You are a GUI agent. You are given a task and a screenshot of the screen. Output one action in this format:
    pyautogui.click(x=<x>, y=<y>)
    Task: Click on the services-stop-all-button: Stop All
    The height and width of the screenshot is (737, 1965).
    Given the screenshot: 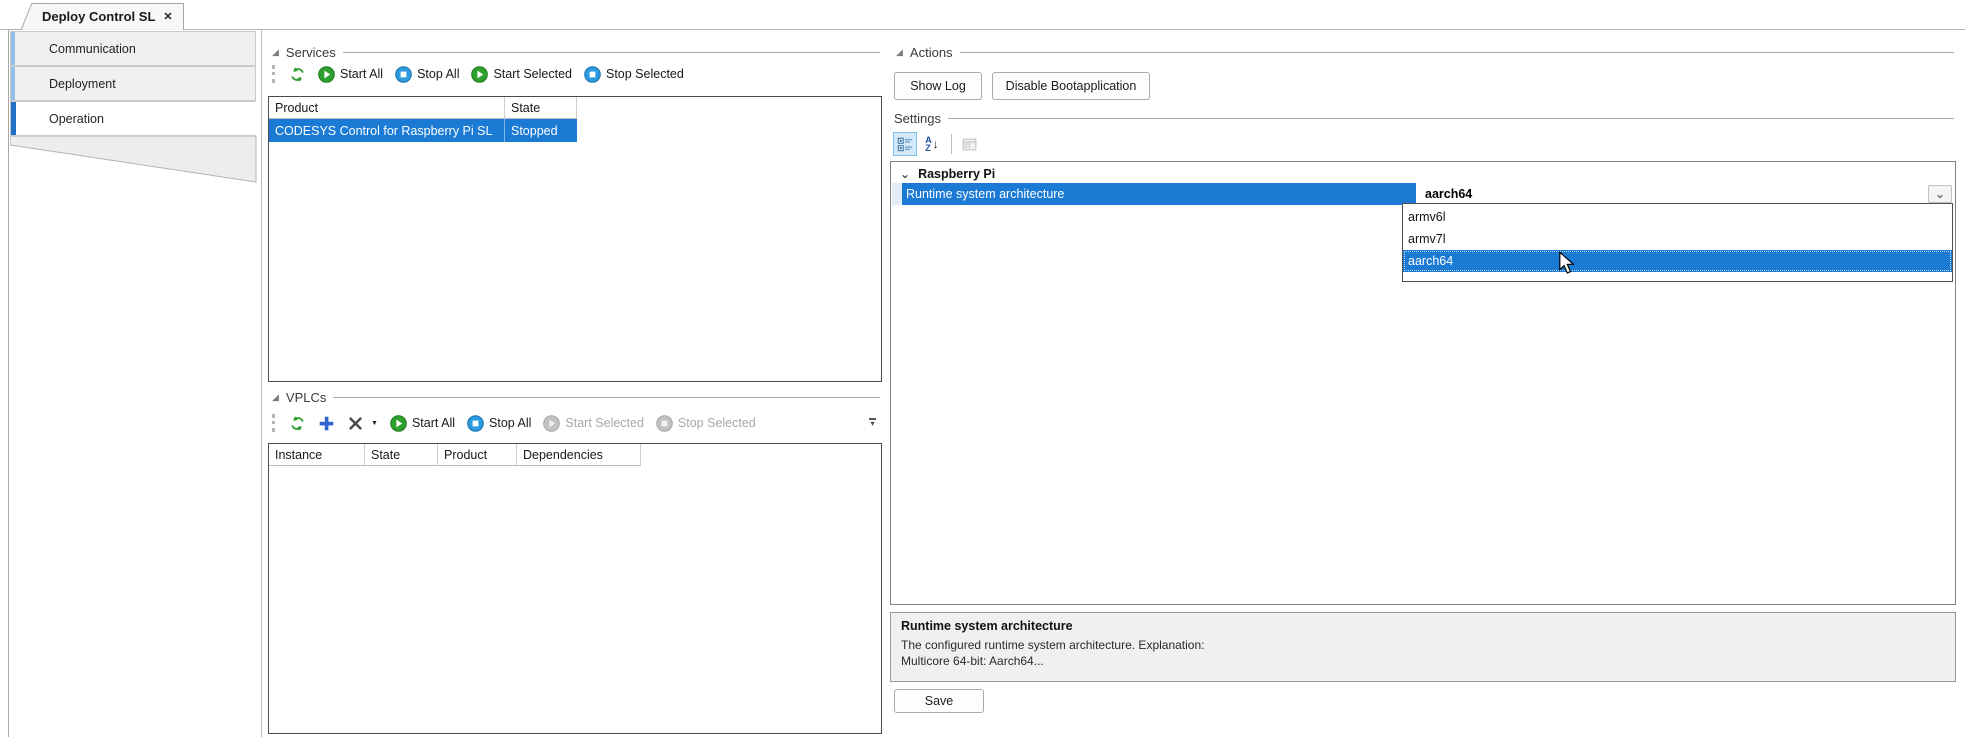 What is the action you would take?
    pyautogui.click(x=427, y=74)
    